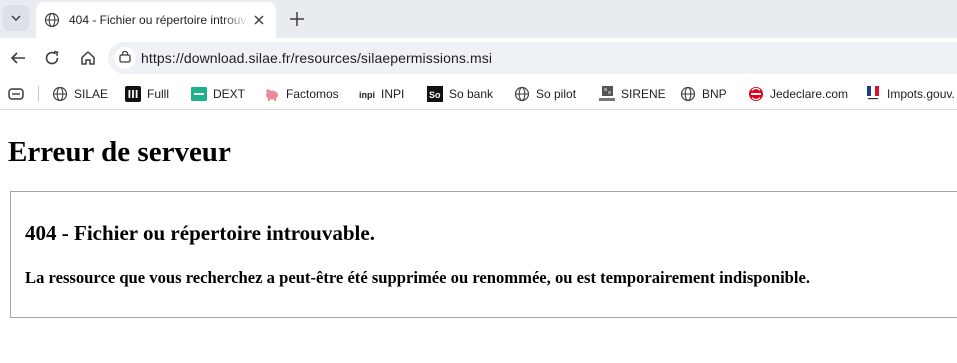 This screenshot has height=363, width=957. What do you see at coordinates (809, 94) in the screenshot?
I see `bookmark-label: Jedeclare.com` at bounding box center [809, 94].